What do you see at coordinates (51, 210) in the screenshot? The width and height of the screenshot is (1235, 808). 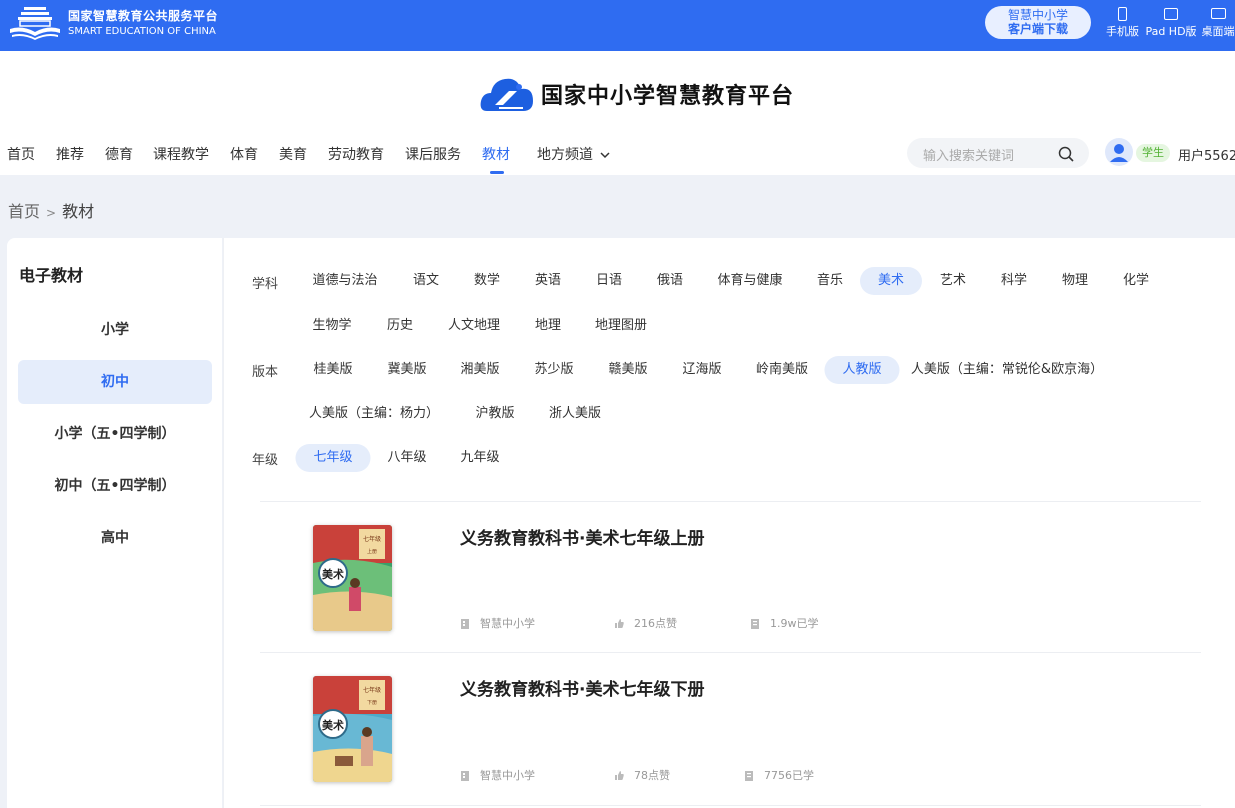 I see `breadcrumb: 首页 > 教材` at bounding box center [51, 210].